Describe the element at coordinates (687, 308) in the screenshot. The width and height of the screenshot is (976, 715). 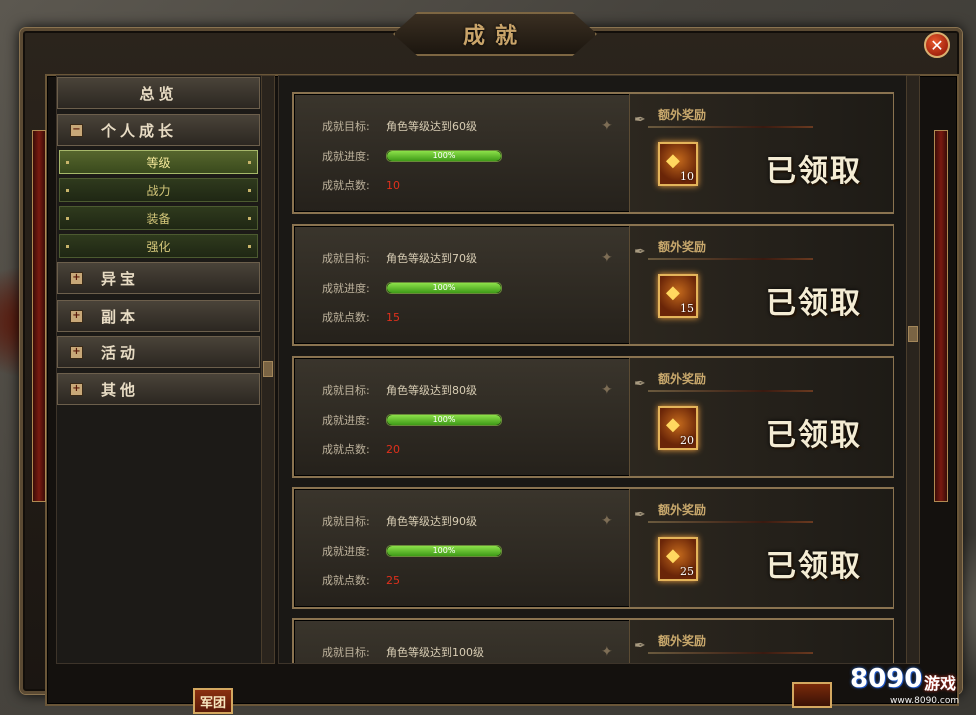
I see `reward-count: 15` at that location.